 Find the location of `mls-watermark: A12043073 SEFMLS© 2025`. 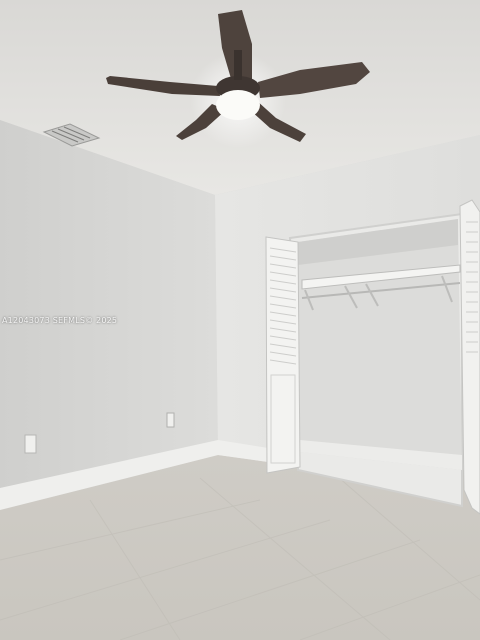

mls-watermark: A12043073 SEFMLS© 2025 is located at coordinates (60, 320).